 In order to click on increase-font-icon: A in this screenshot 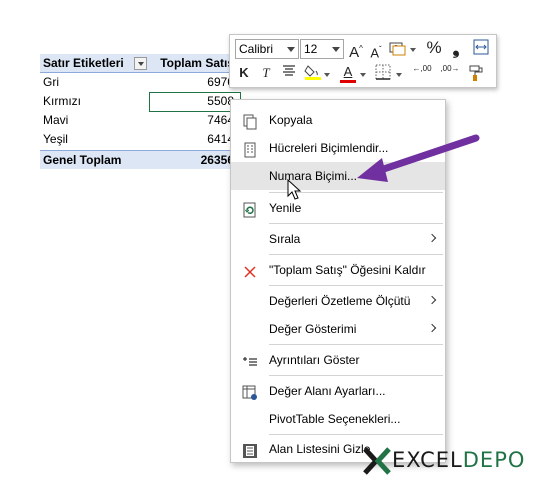, I will do `click(354, 52)`.